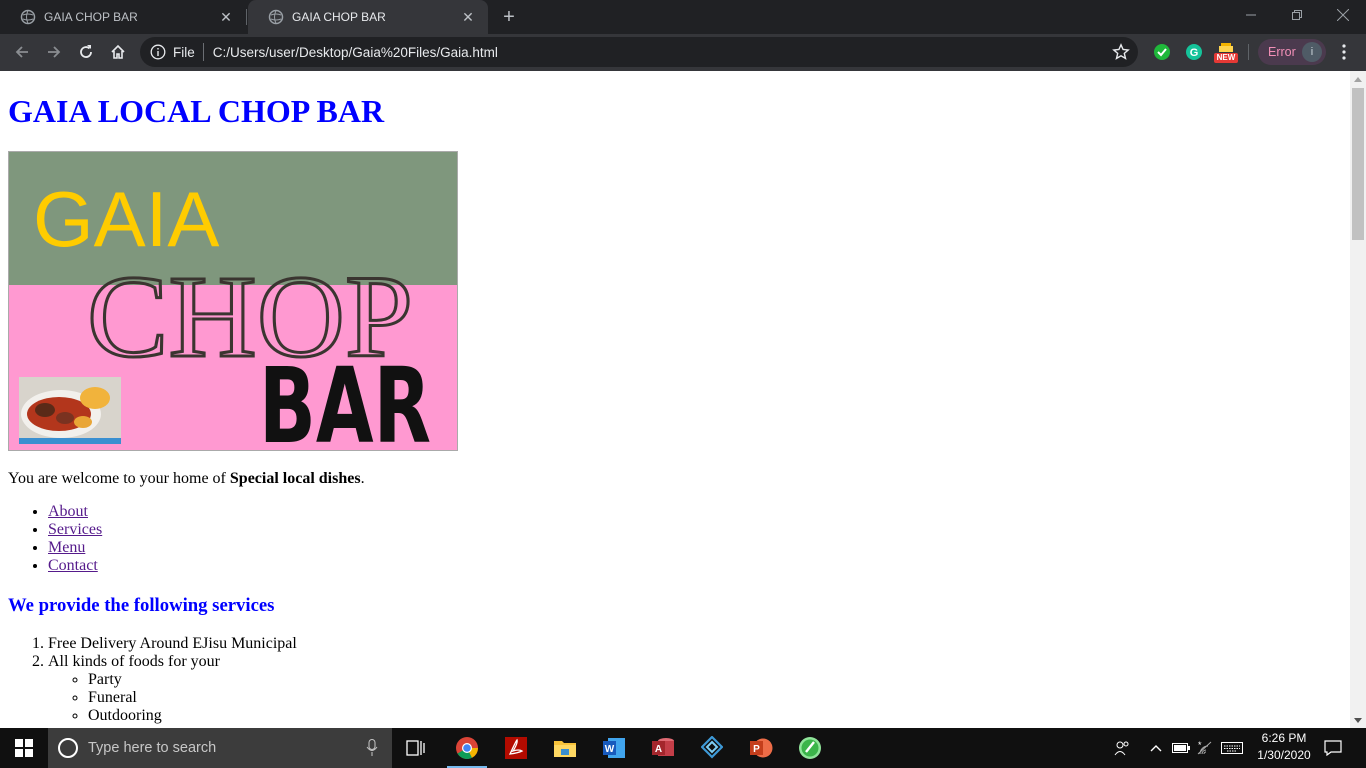 Image resolution: width=1366 pixels, height=768 pixels. I want to click on scrollbar-thumb, so click(1358, 164).